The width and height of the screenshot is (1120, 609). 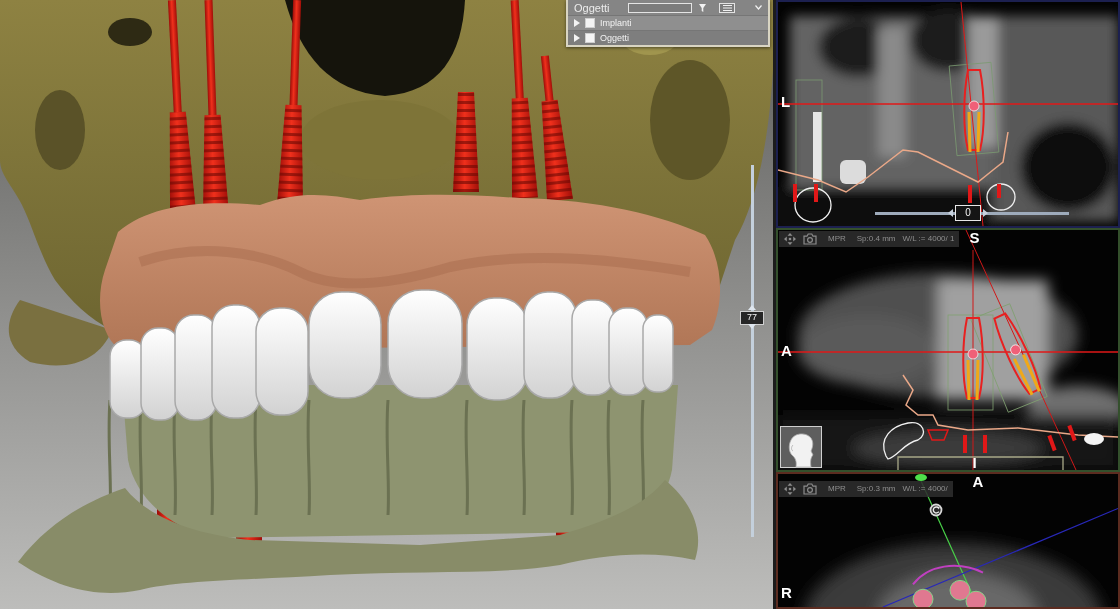 I want to click on object-row: Oggetti, so click(x=668, y=37).